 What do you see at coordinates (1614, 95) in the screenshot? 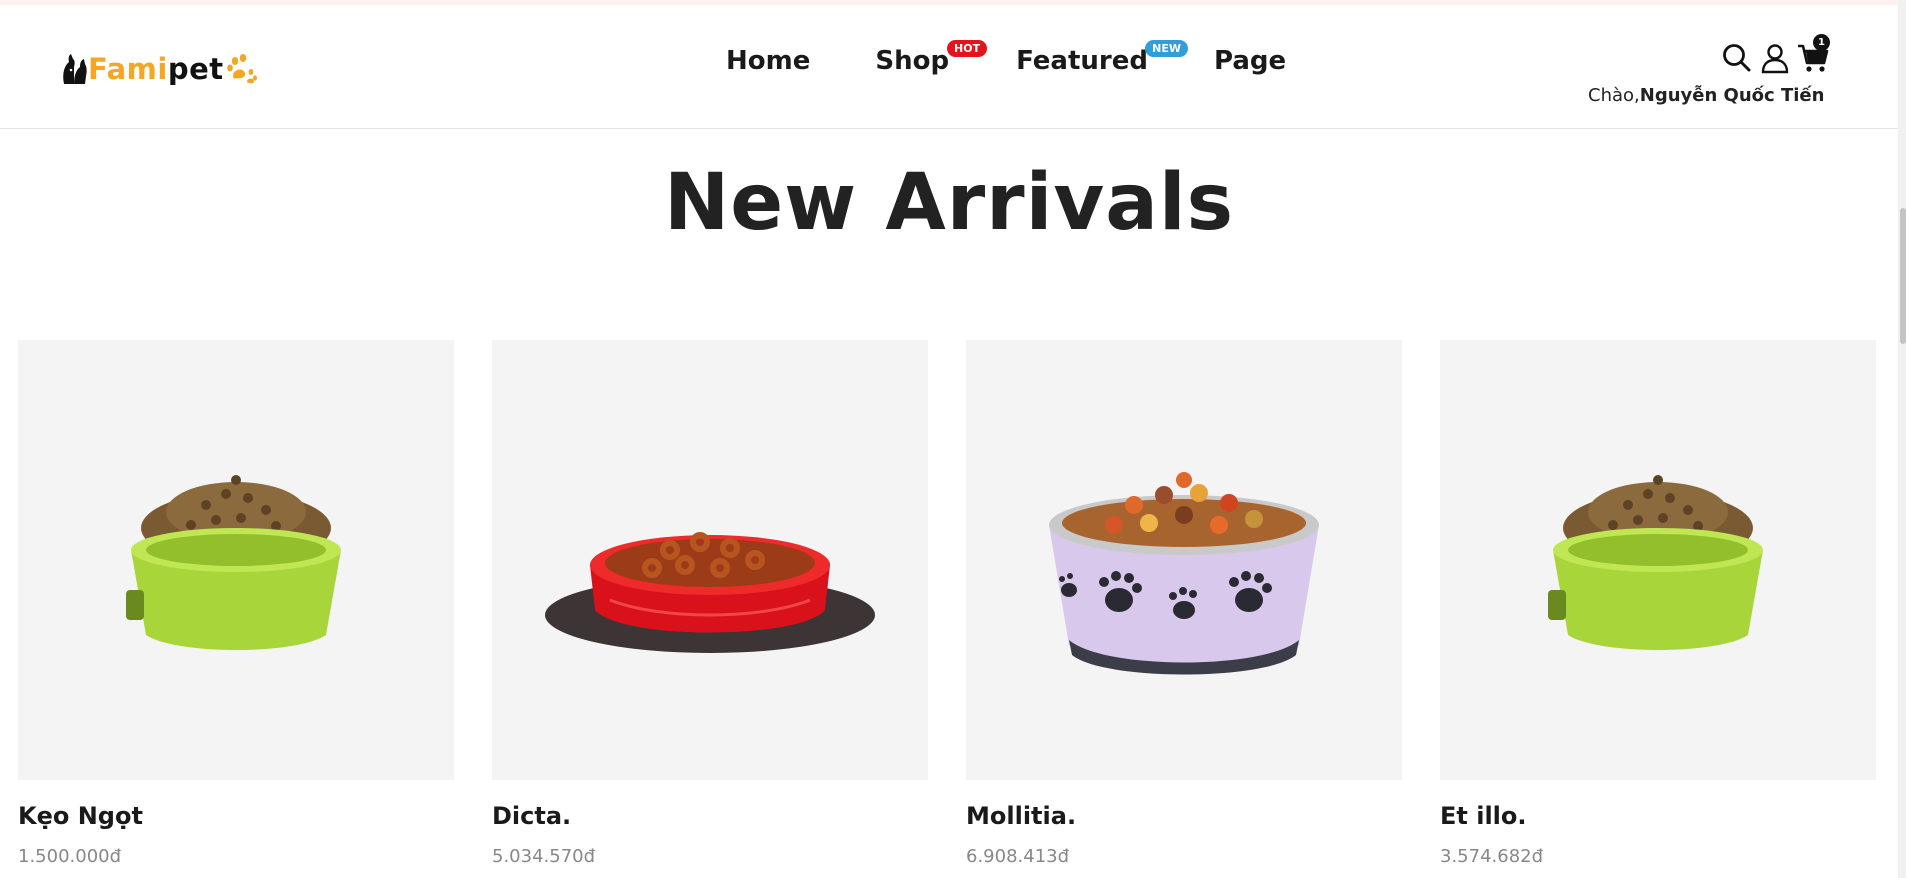
I see `greeting-prefix: Chào,` at bounding box center [1614, 95].